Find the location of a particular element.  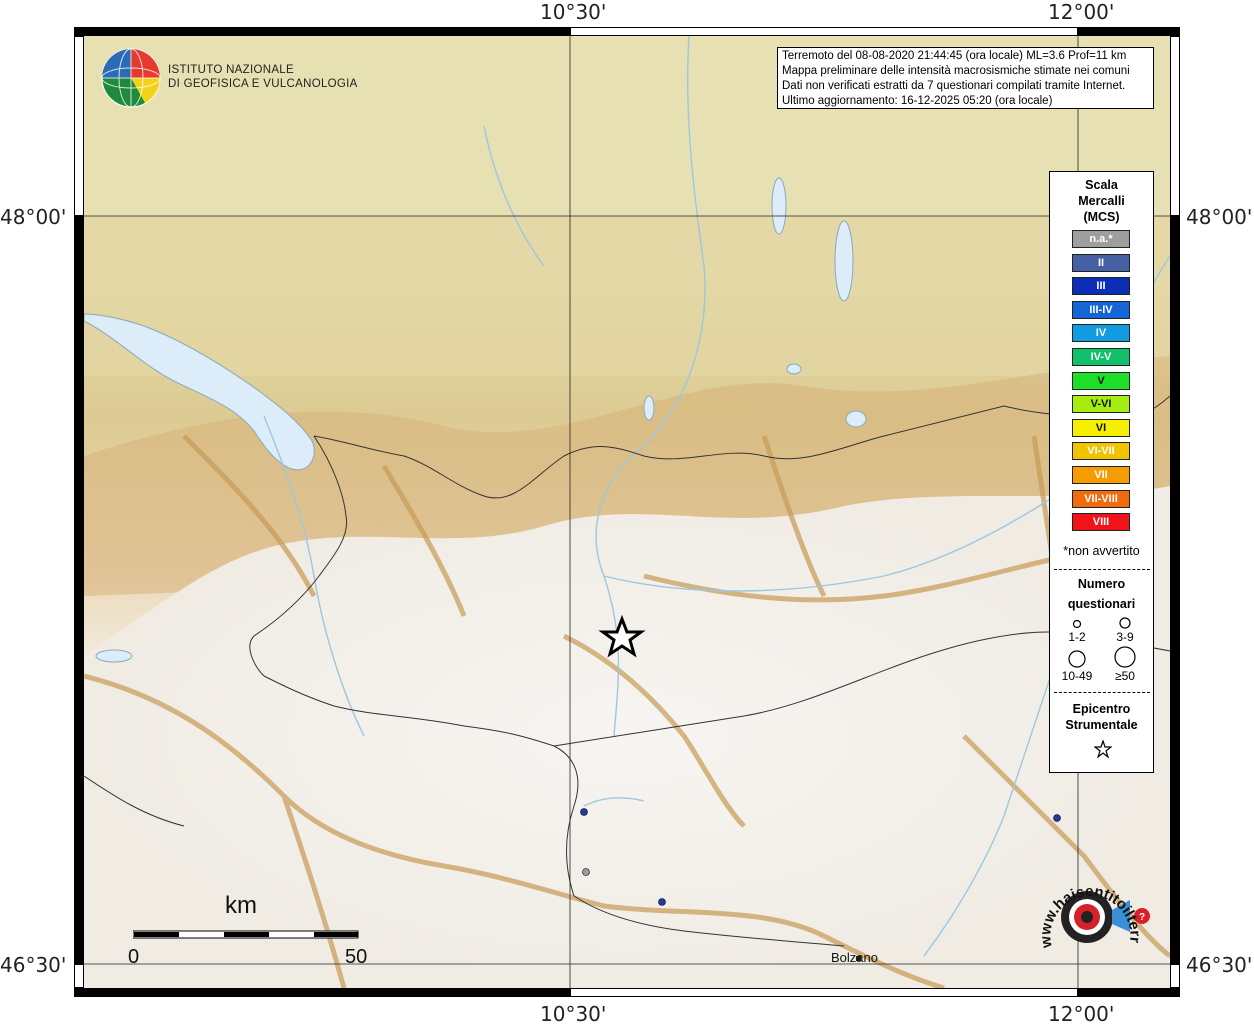

legend-swatch: V is located at coordinates (1101, 380).